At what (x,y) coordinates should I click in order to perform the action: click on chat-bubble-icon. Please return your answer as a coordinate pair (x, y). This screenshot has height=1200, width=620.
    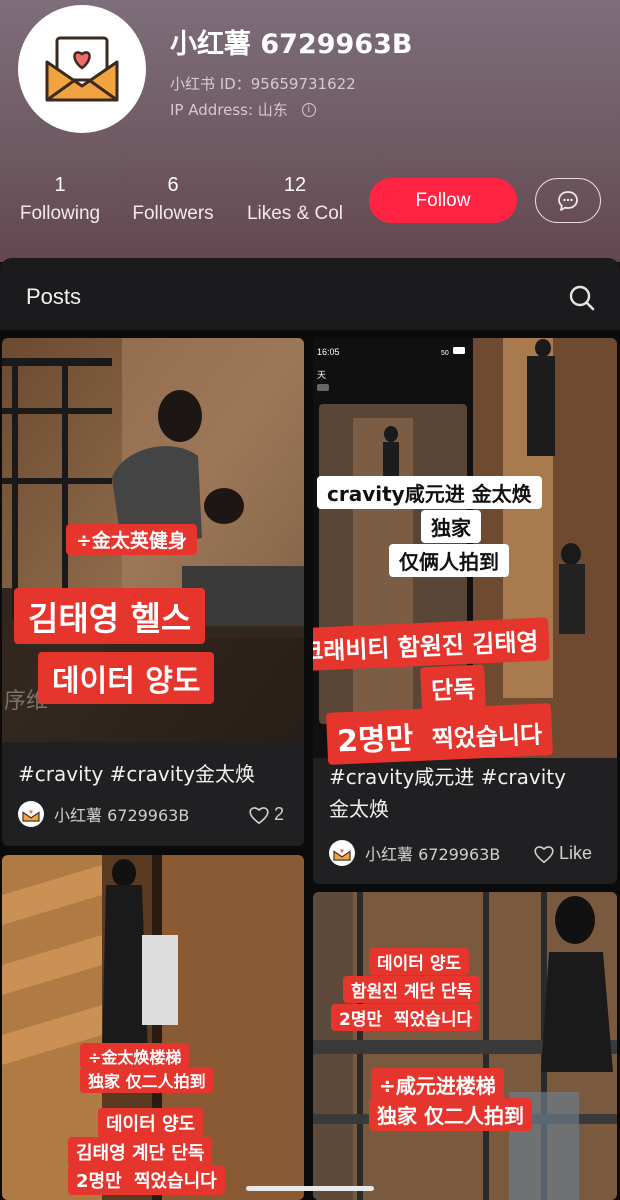
    Looking at the image, I should click on (568, 200).